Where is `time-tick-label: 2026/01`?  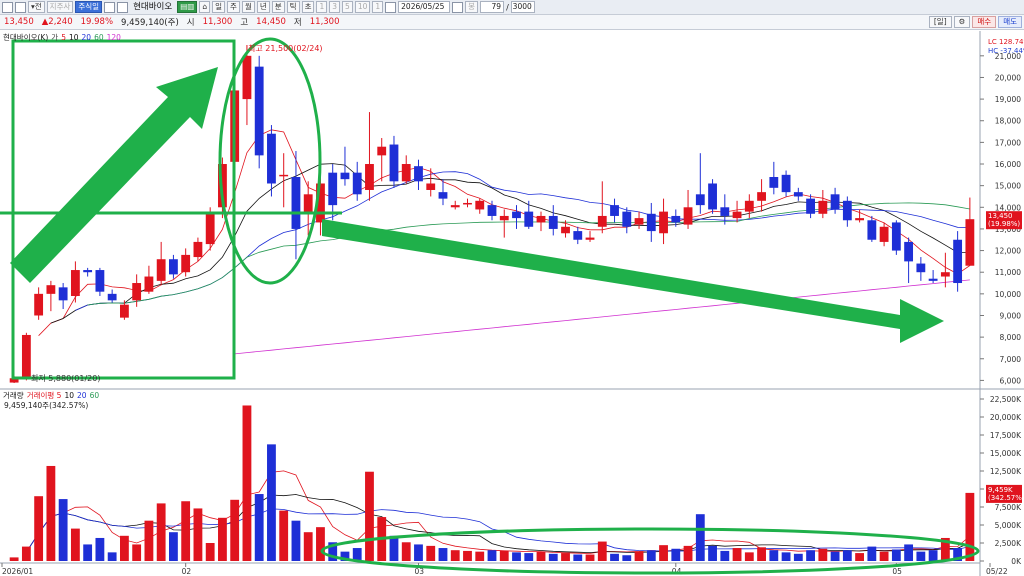
time-tick-label: 2026/01 is located at coordinates (17, 571).